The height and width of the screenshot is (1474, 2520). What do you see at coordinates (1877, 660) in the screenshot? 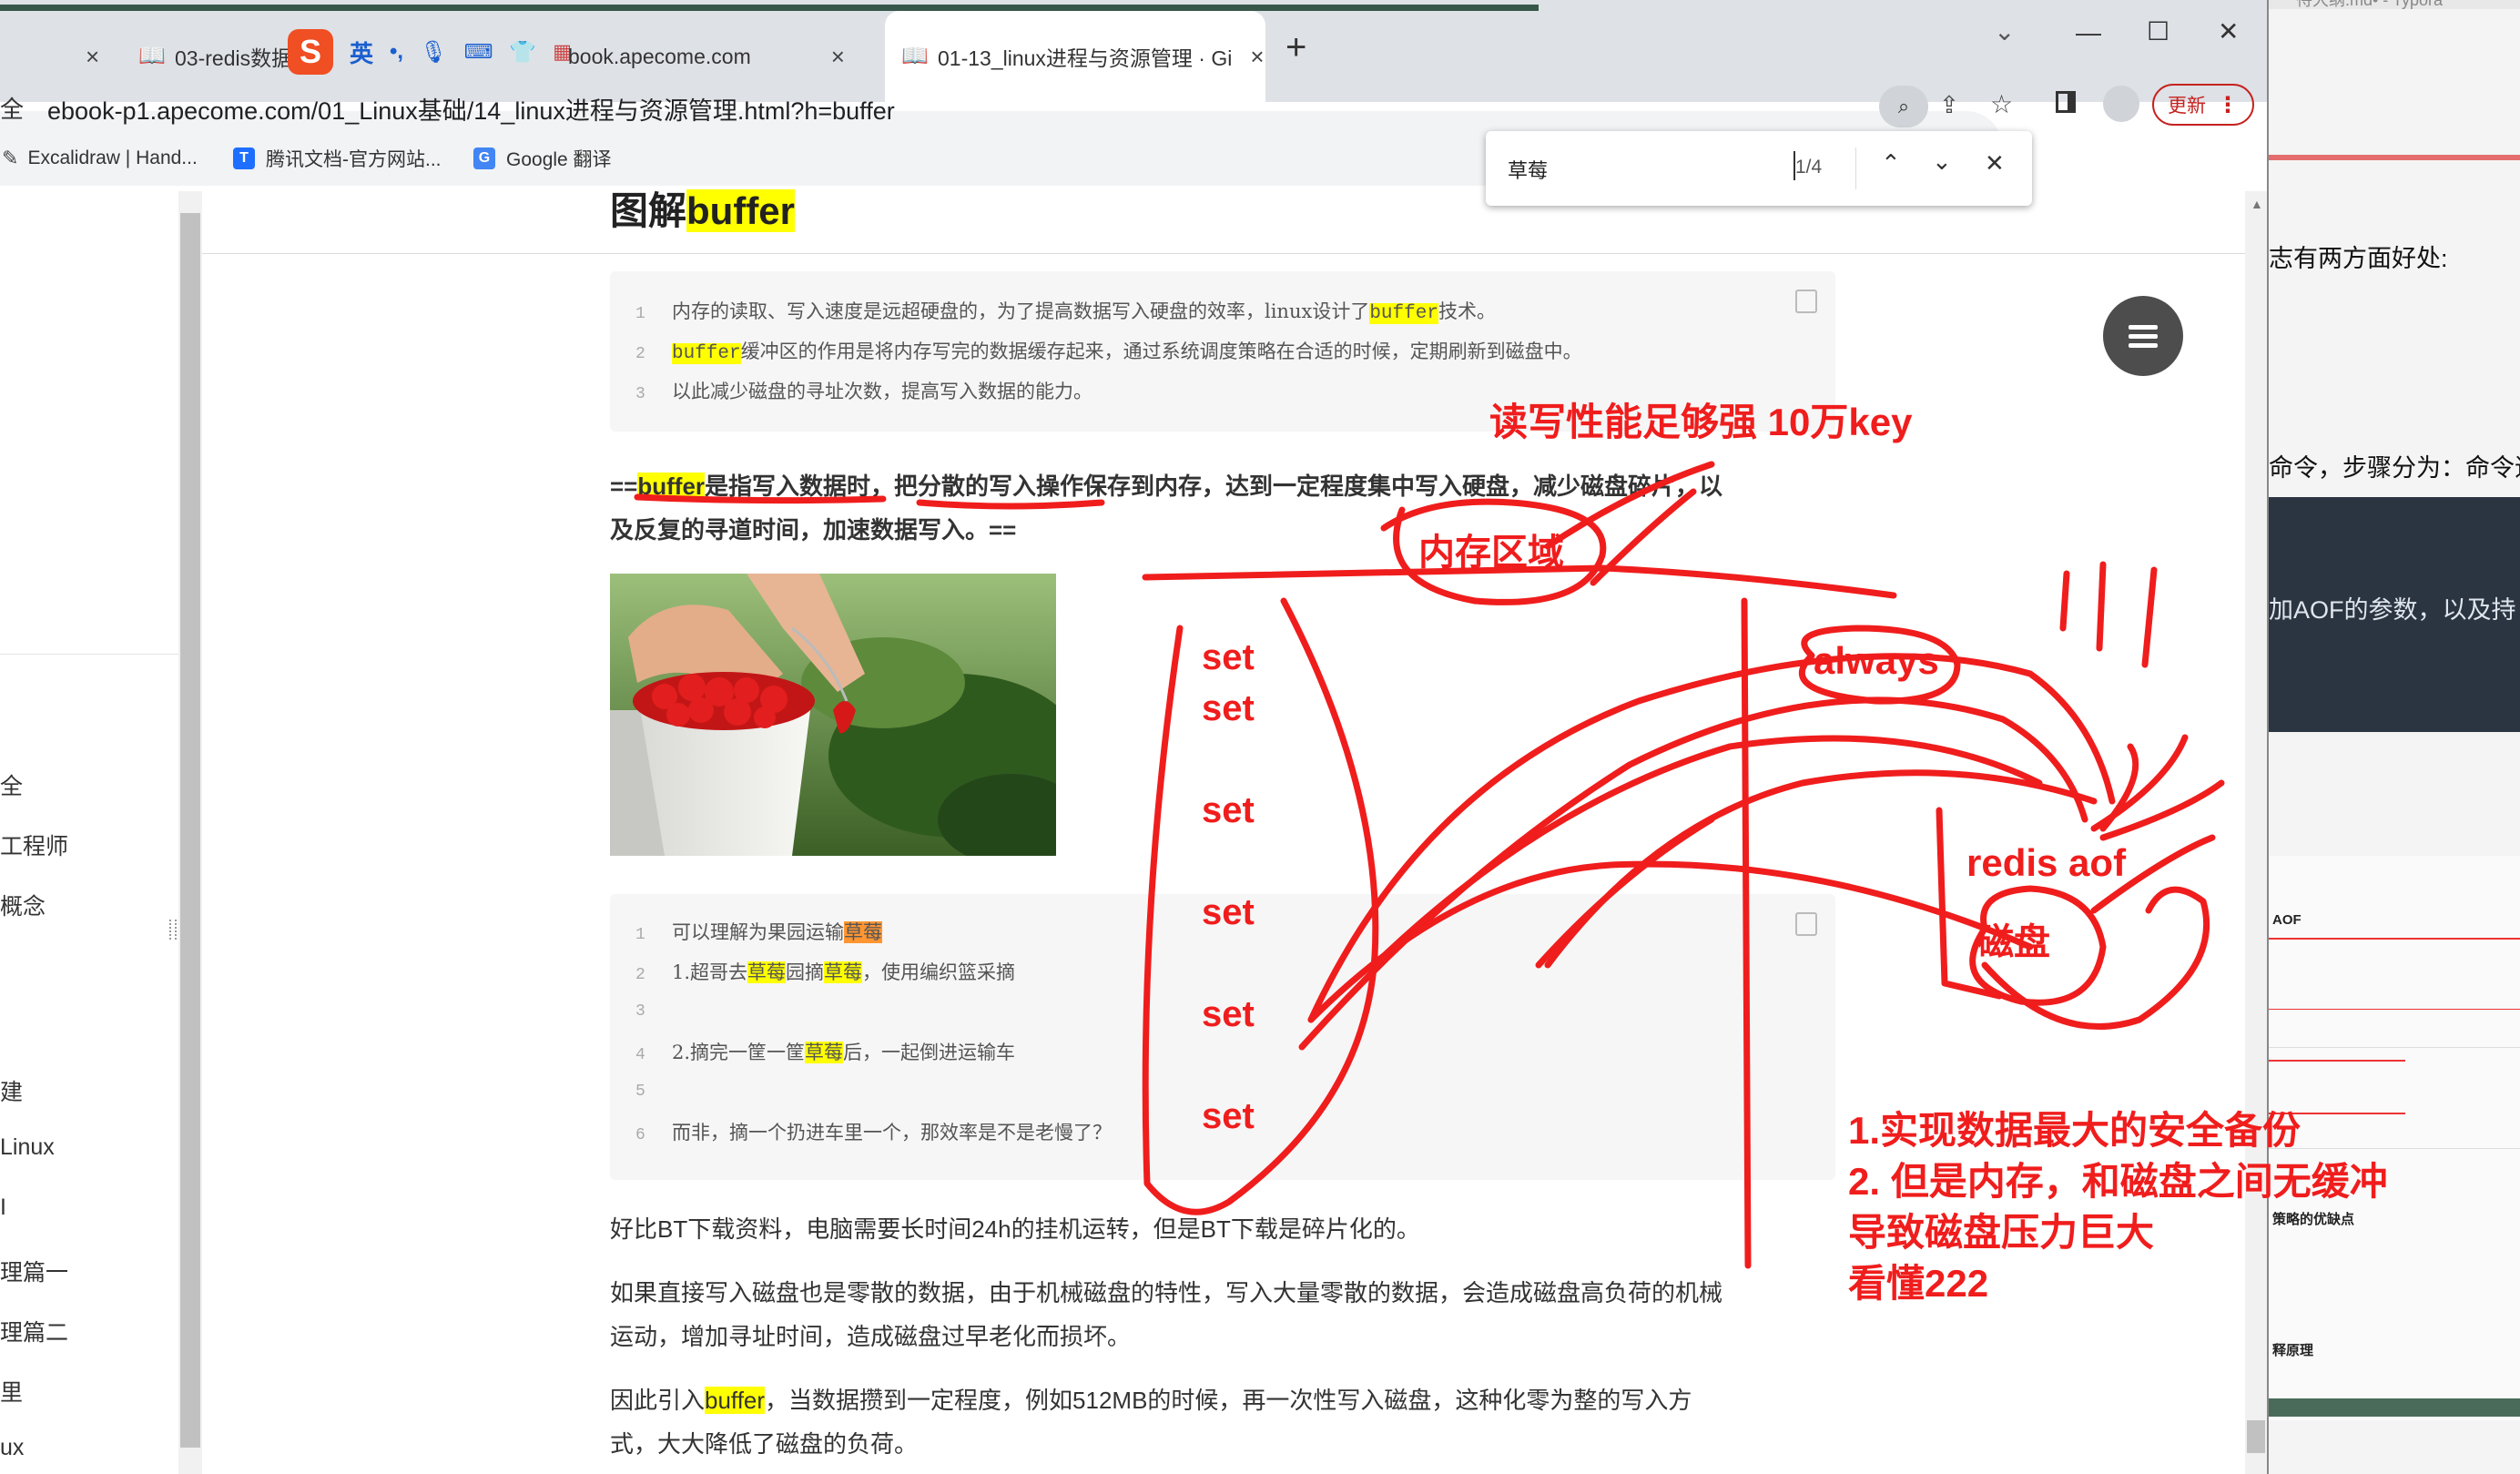
I see `annotation-always: always` at bounding box center [1877, 660].